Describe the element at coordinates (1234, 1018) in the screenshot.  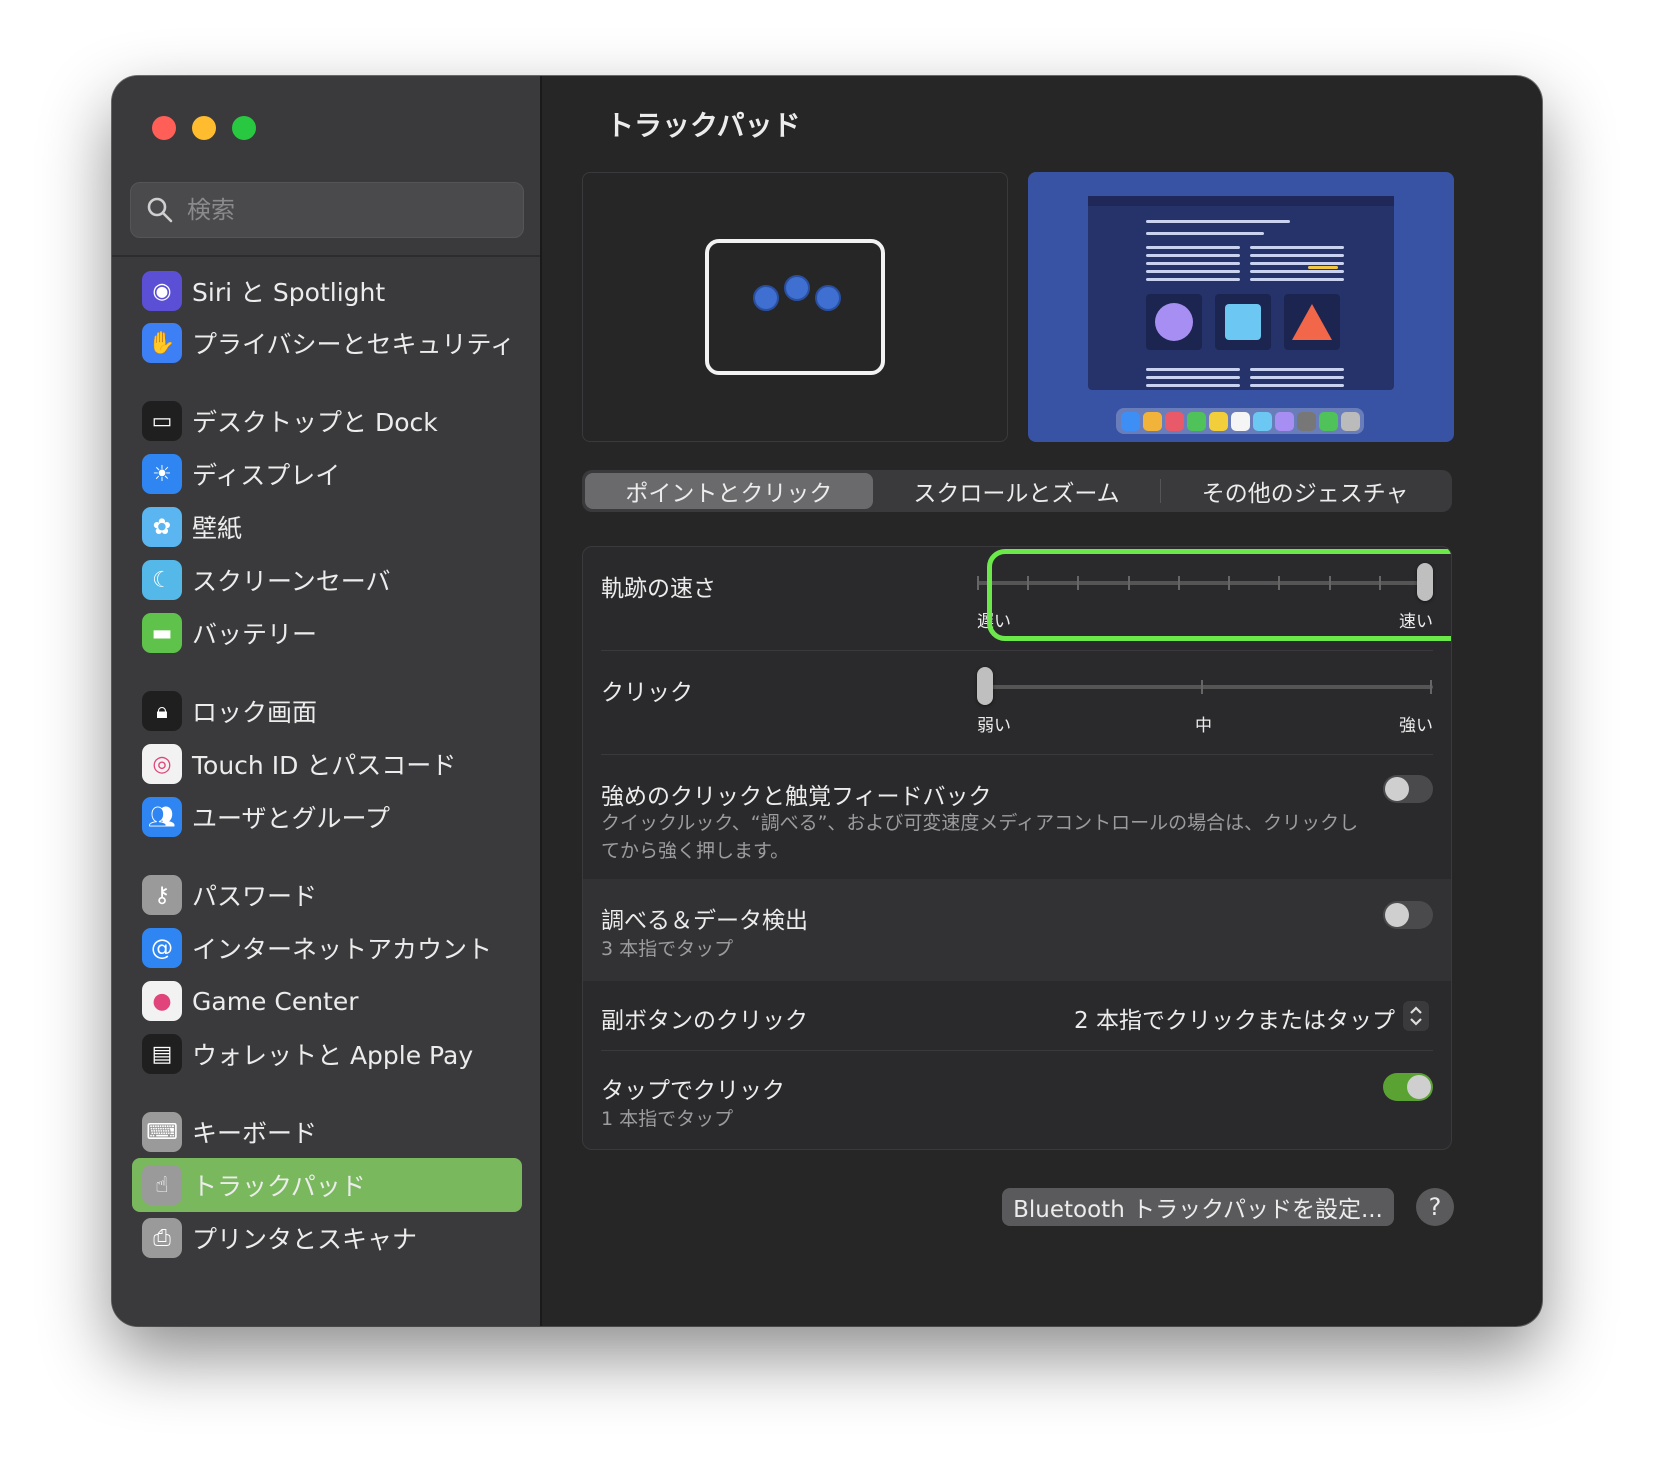
I see `secondary-click-value: 2 本指でクリックまたはタップ` at that location.